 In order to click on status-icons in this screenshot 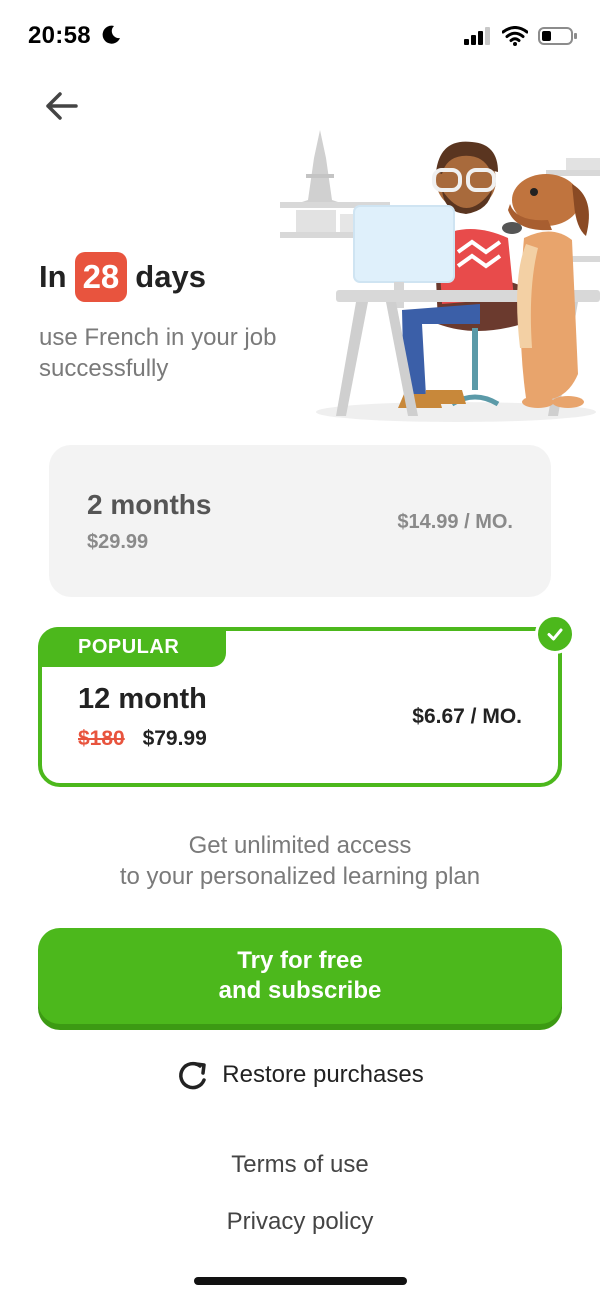, I will do `click(521, 36)`.